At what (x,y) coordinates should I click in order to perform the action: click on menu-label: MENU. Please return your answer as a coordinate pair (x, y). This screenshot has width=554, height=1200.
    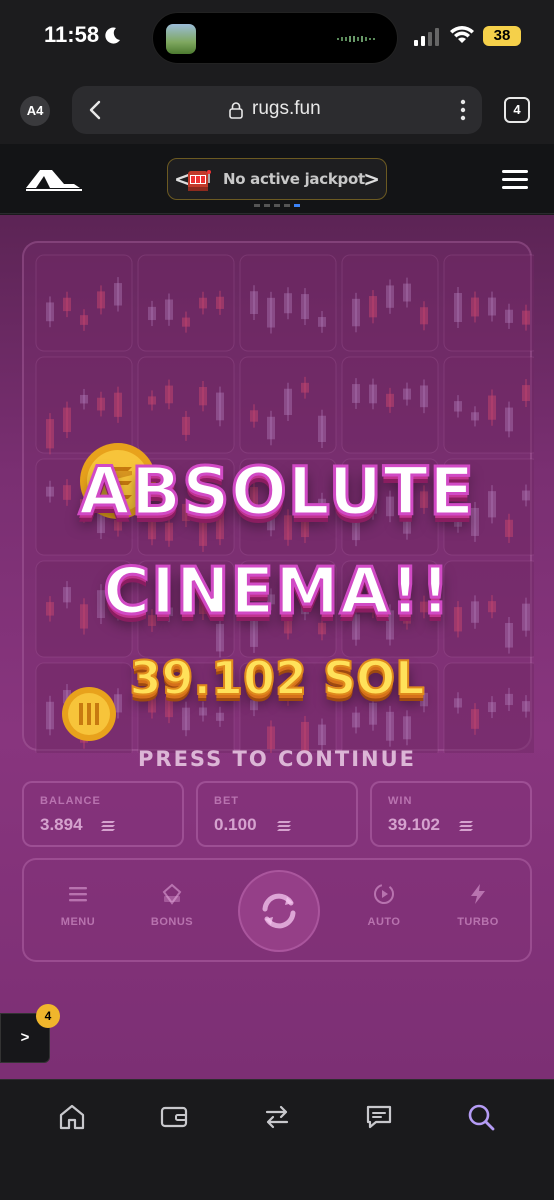
    Looking at the image, I should click on (78, 922).